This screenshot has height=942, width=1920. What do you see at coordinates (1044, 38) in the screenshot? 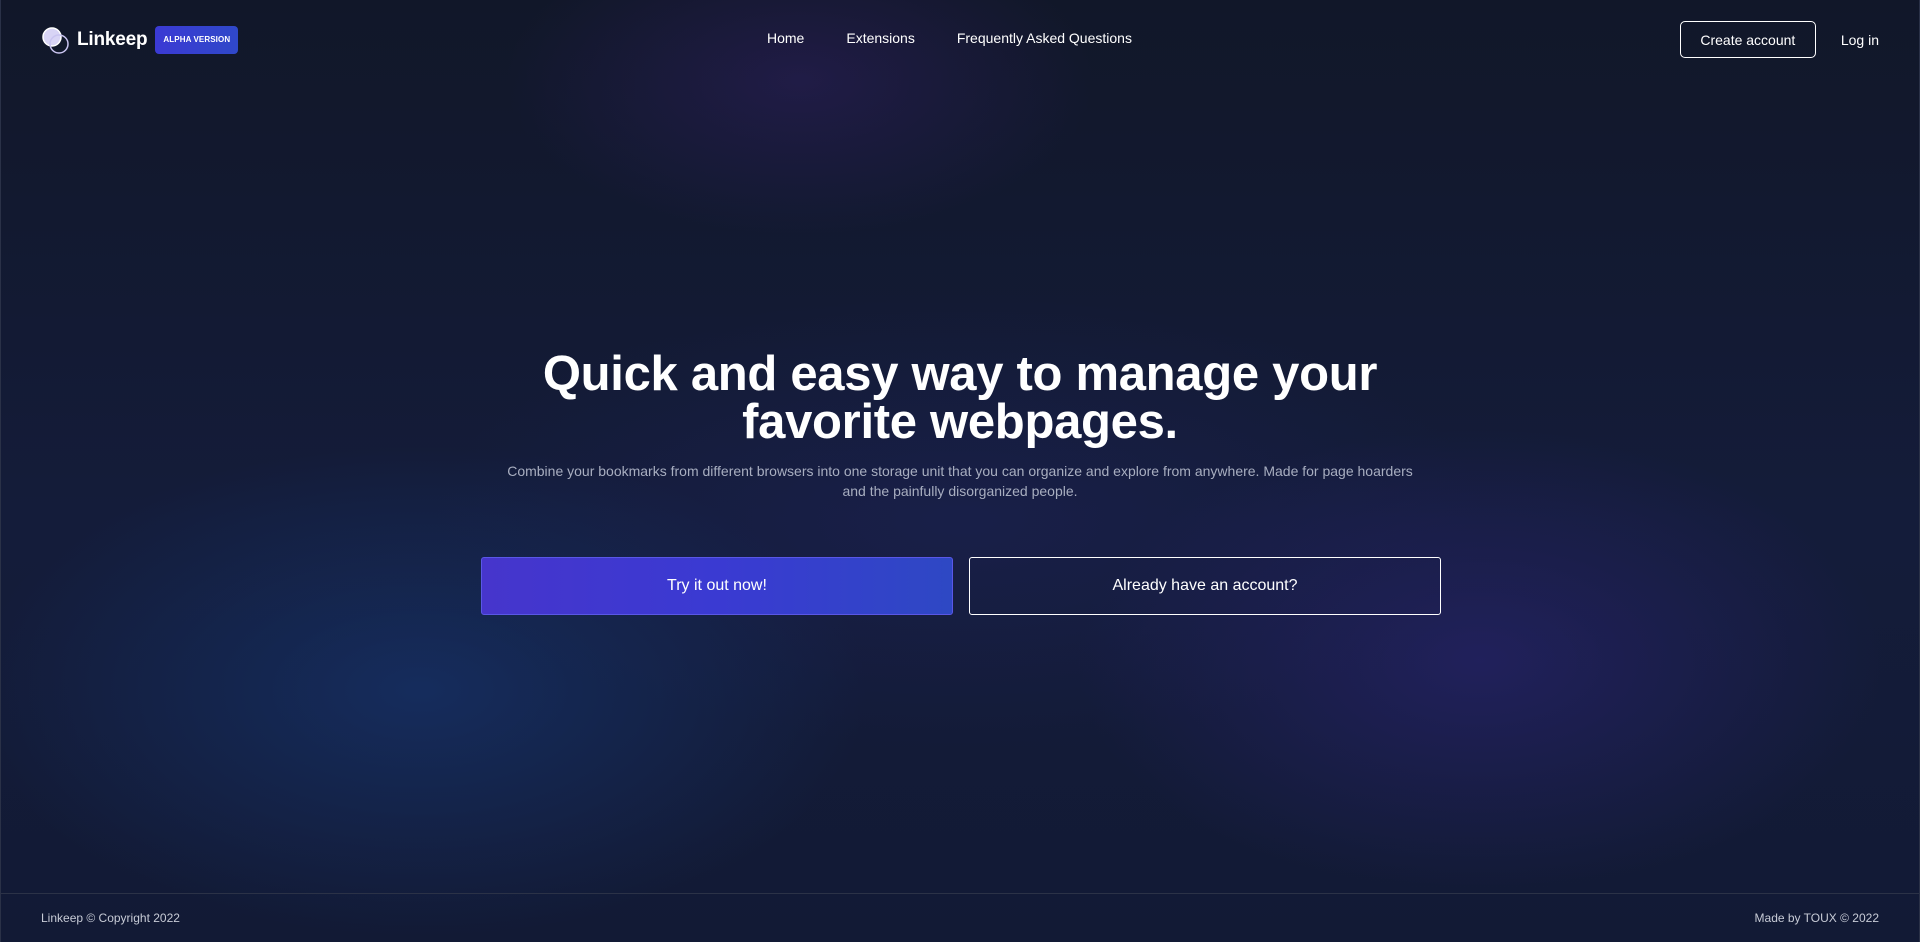
I see `nav-faq: Frequently Asked Questions` at bounding box center [1044, 38].